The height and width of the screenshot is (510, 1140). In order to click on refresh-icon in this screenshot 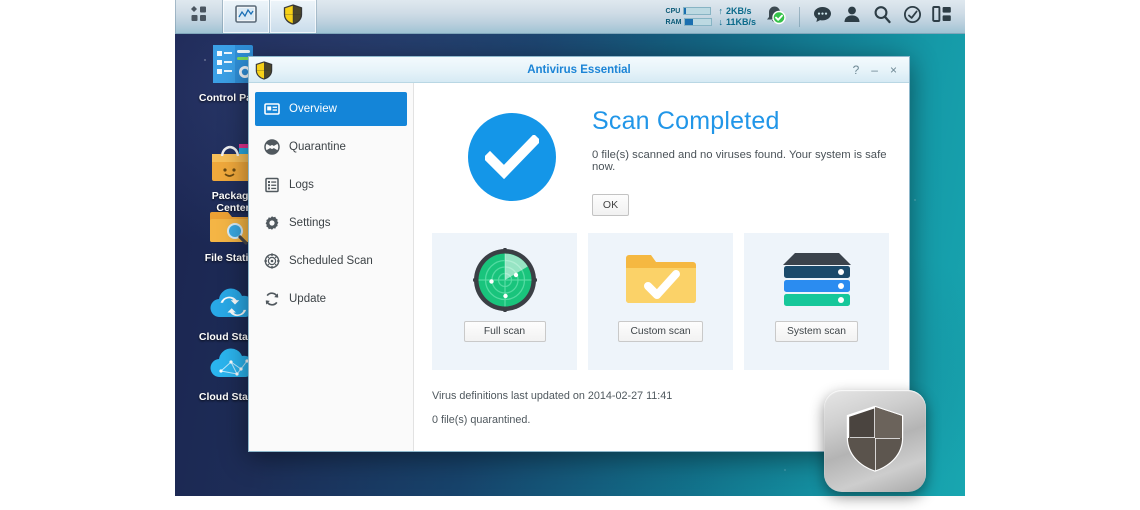, I will do `click(272, 299)`.